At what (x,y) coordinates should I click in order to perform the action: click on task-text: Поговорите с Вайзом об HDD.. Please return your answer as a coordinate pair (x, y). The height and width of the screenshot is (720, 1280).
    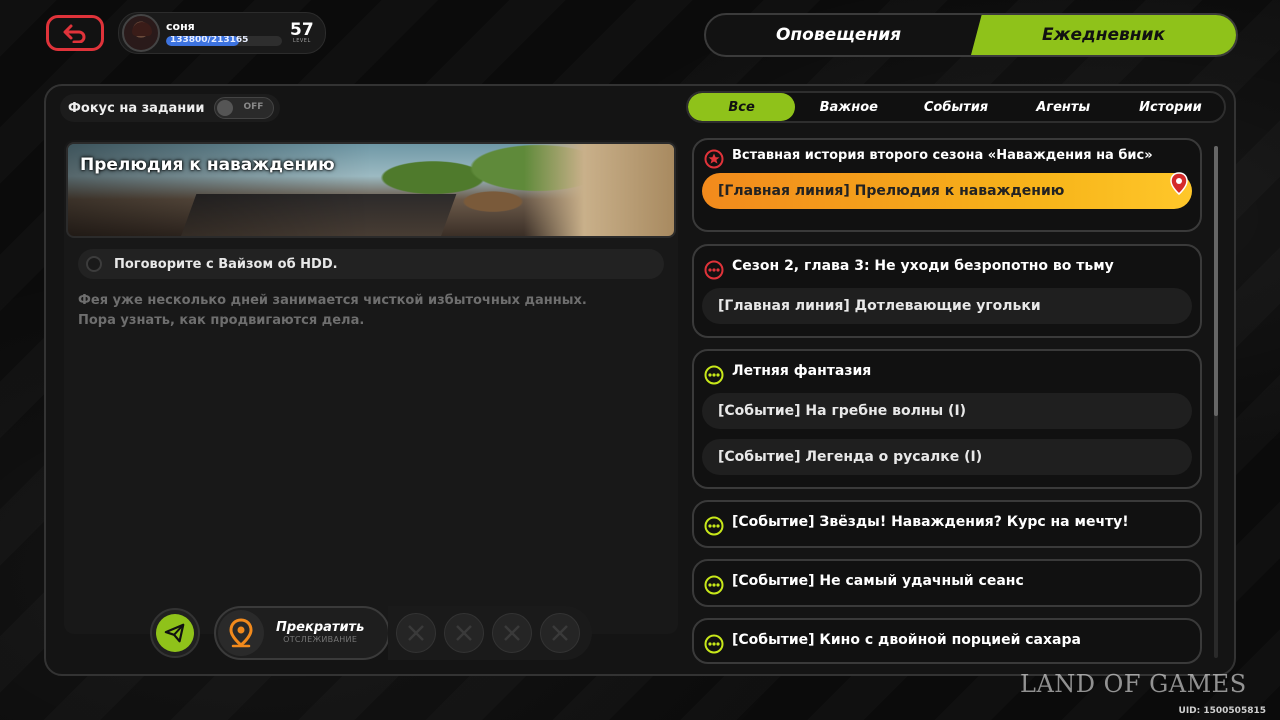
    Looking at the image, I should click on (226, 264).